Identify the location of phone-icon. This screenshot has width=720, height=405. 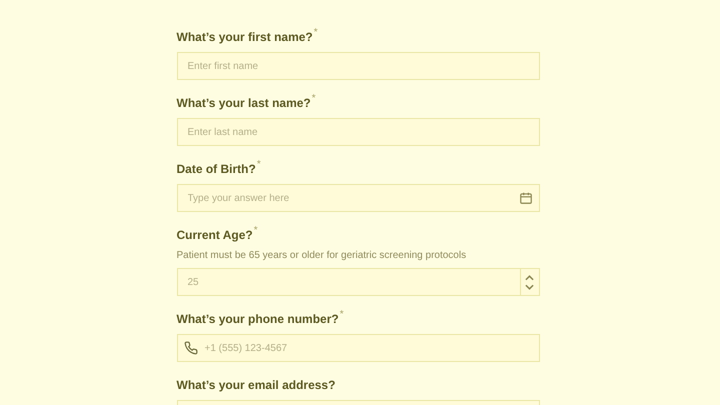
(191, 348).